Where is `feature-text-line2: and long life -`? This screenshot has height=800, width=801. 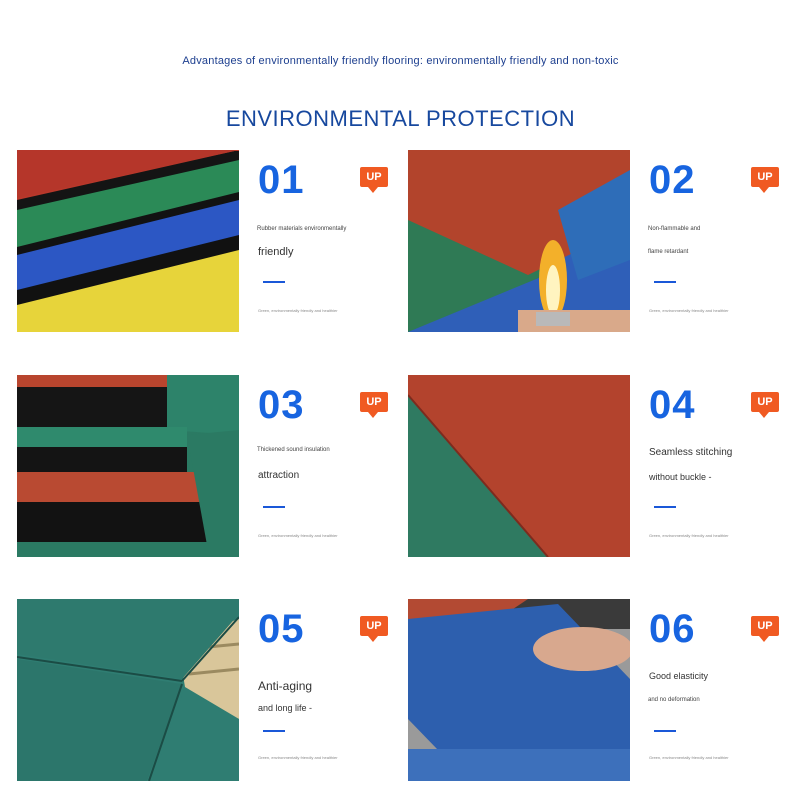
feature-text-line2: and long life - is located at coordinates (285, 708).